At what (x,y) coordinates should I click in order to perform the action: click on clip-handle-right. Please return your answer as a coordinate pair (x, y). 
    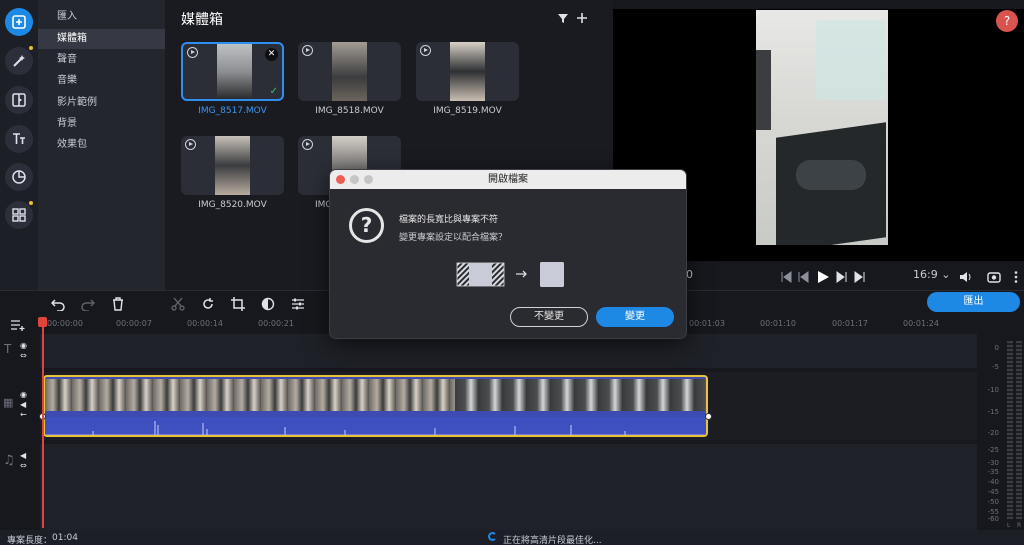
    Looking at the image, I should click on (708, 416).